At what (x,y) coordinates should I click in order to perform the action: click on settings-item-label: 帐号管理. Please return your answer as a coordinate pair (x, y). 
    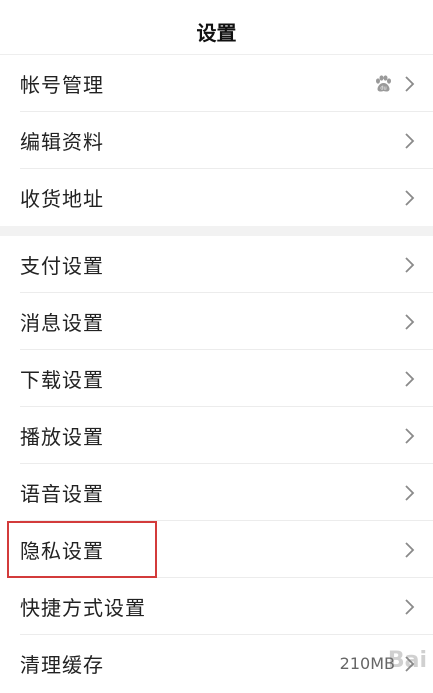
    Looking at the image, I should click on (62, 85).